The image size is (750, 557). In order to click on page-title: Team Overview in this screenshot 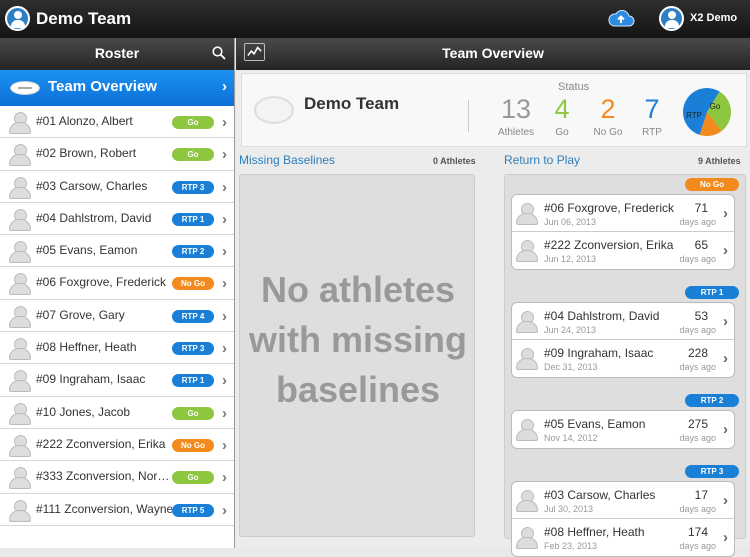, I will do `click(493, 53)`.